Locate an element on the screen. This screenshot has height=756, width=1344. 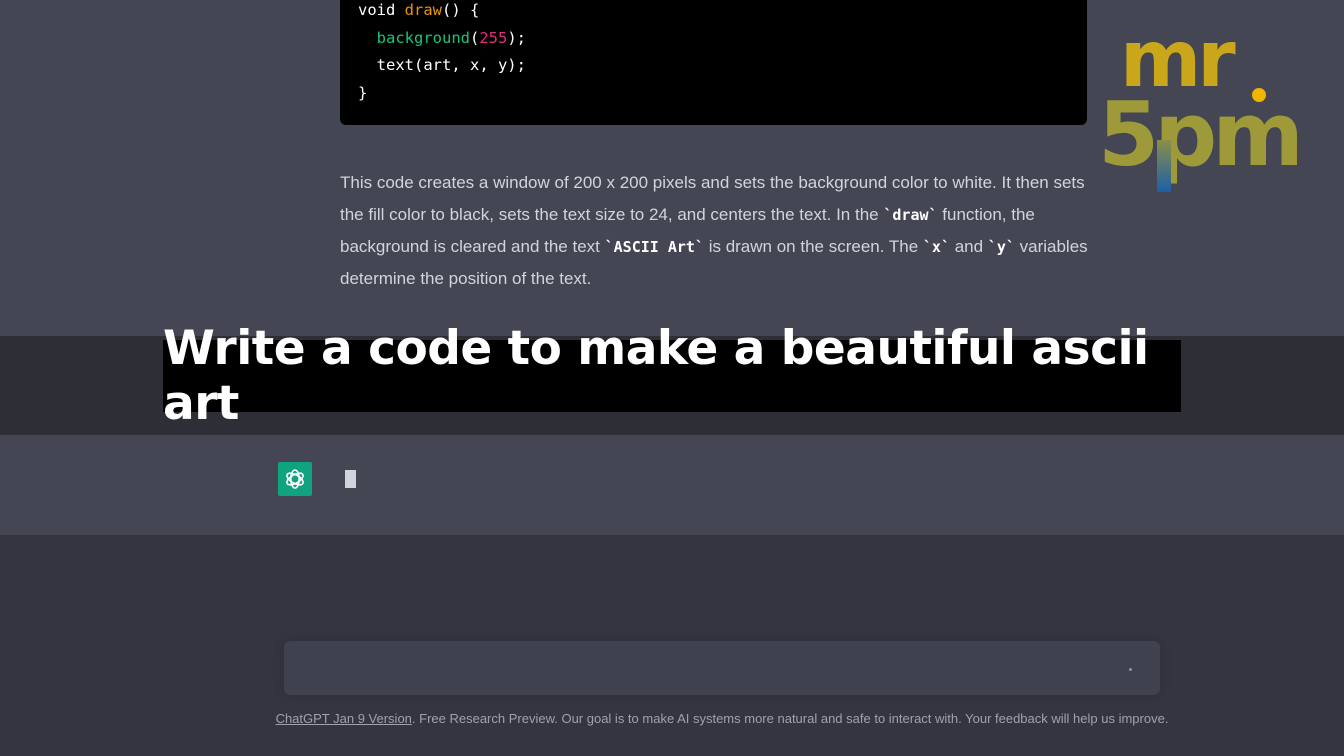
inline-code: `draw` is located at coordinates (910, 215).